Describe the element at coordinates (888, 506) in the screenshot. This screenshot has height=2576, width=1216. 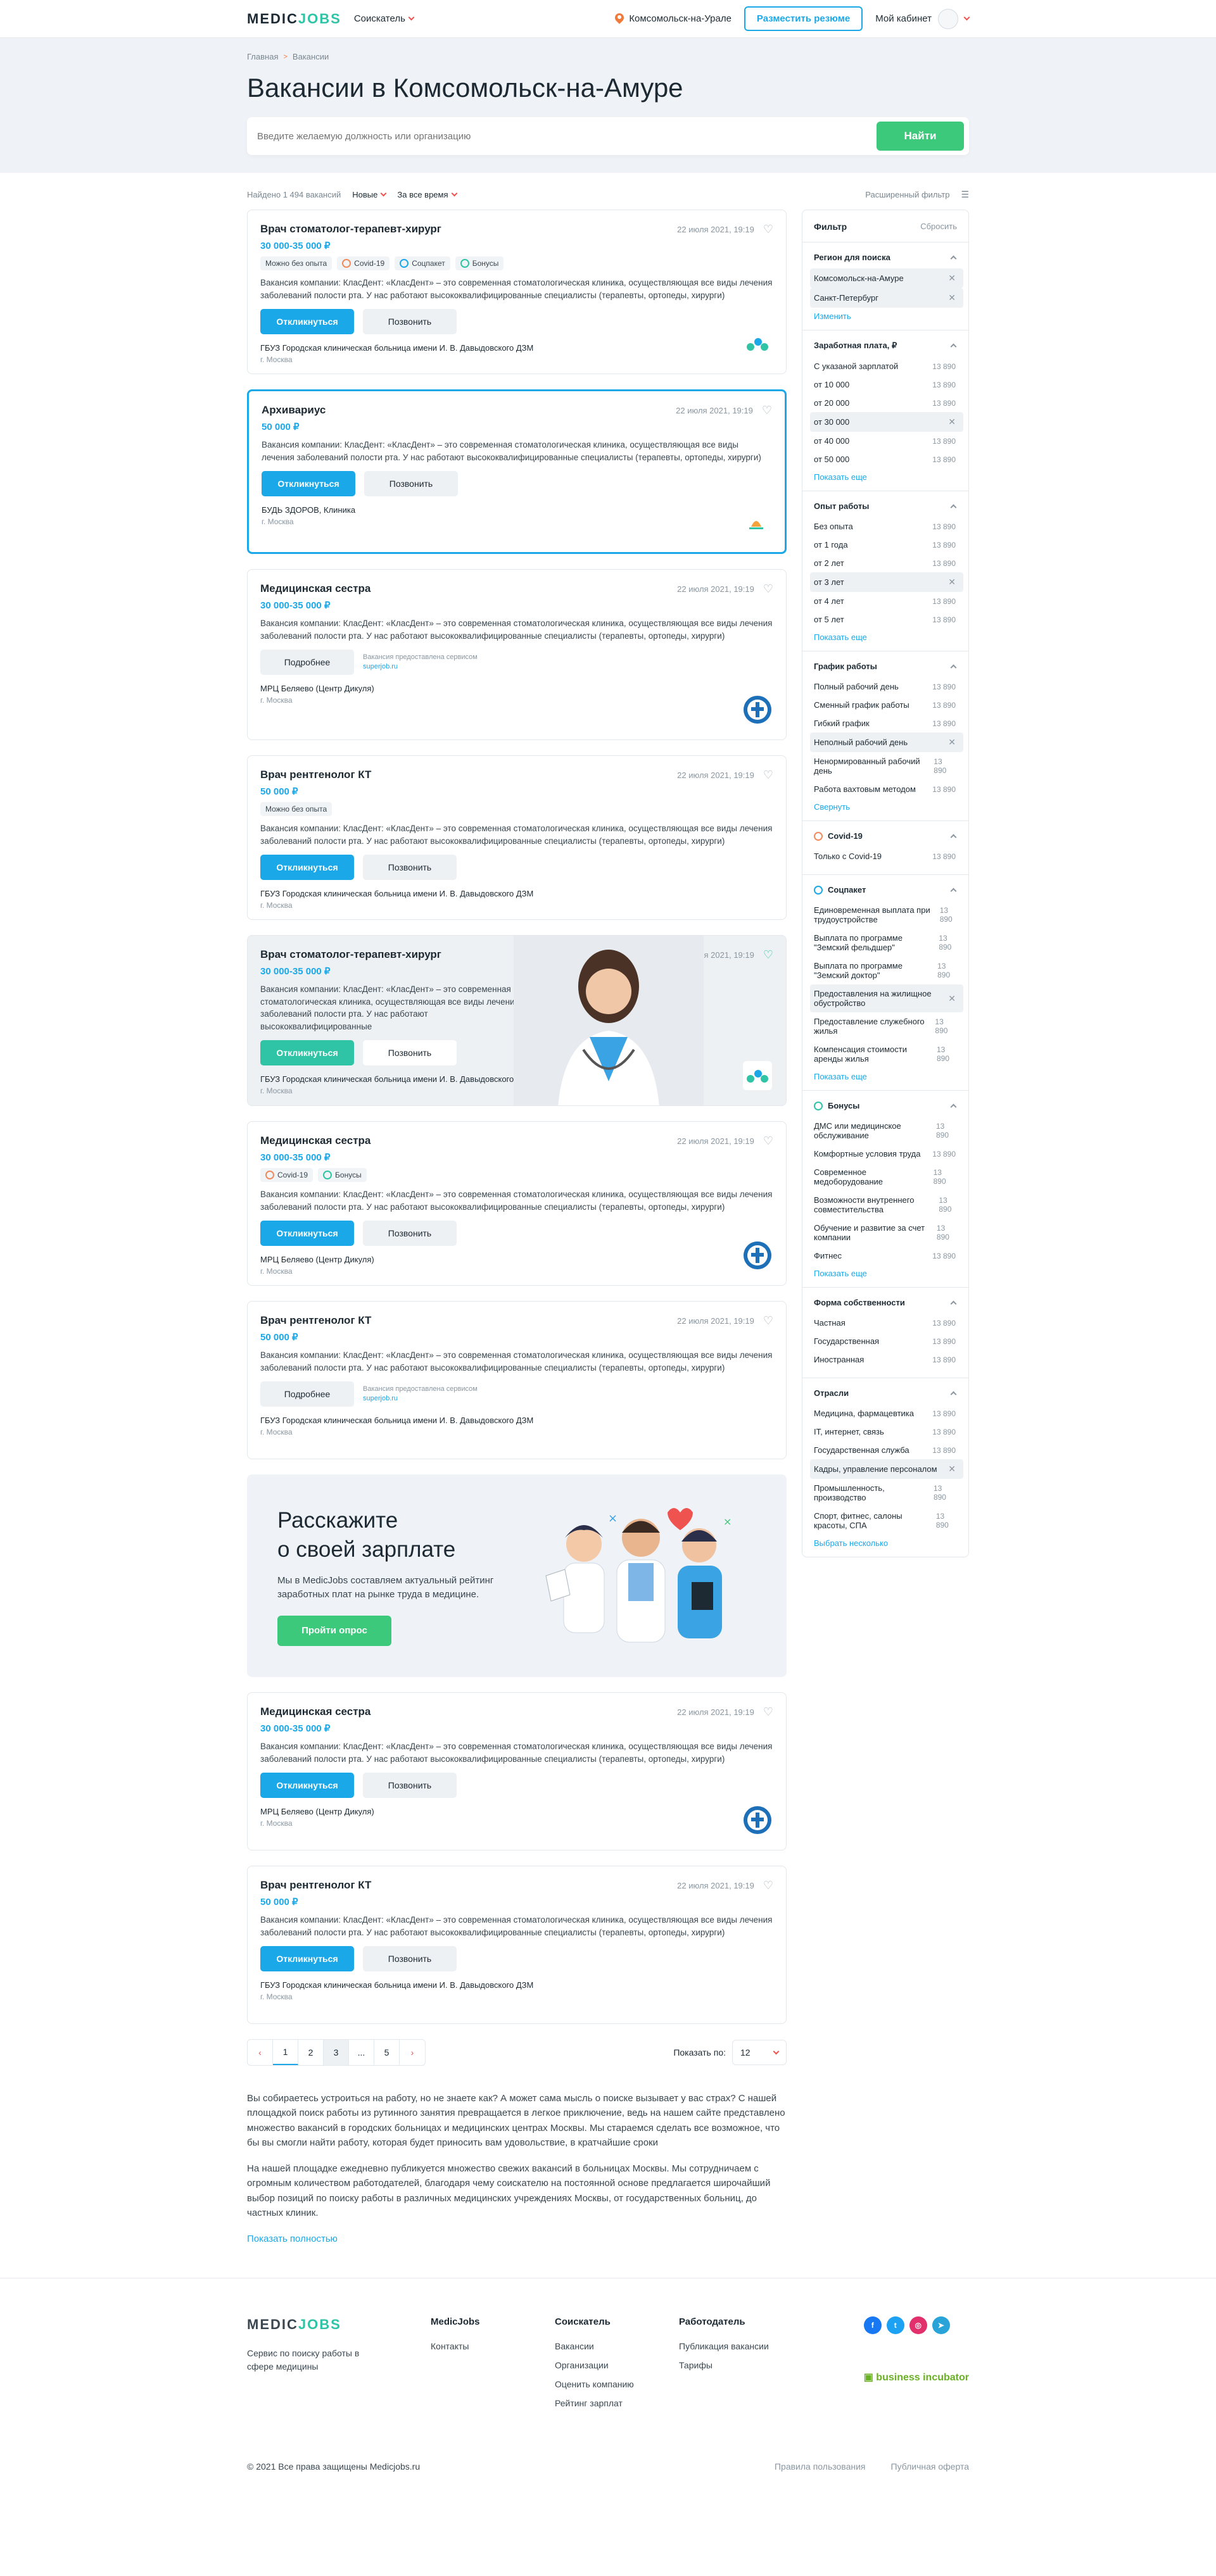
I see `filter-section-header: Опыт работы` at that location.